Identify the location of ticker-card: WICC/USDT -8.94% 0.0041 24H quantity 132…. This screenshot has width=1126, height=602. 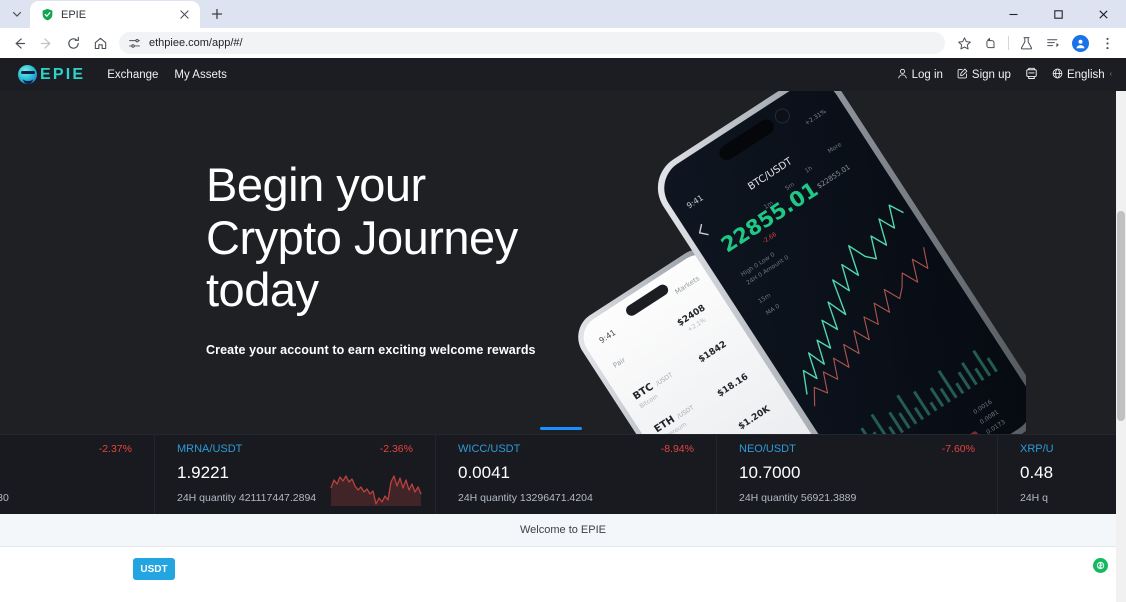
(576, 474).